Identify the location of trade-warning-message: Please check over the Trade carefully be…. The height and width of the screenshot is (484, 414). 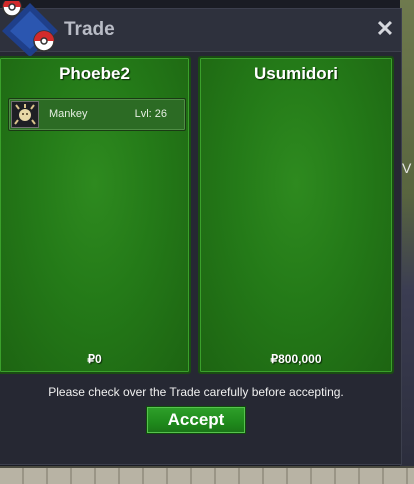
(196, 392).